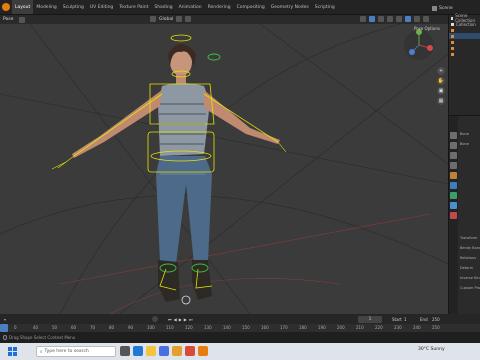  What do you see at coordinates (453, 135) in the screenshot?
I see `tool-icon` at bounding box center [453, 135].